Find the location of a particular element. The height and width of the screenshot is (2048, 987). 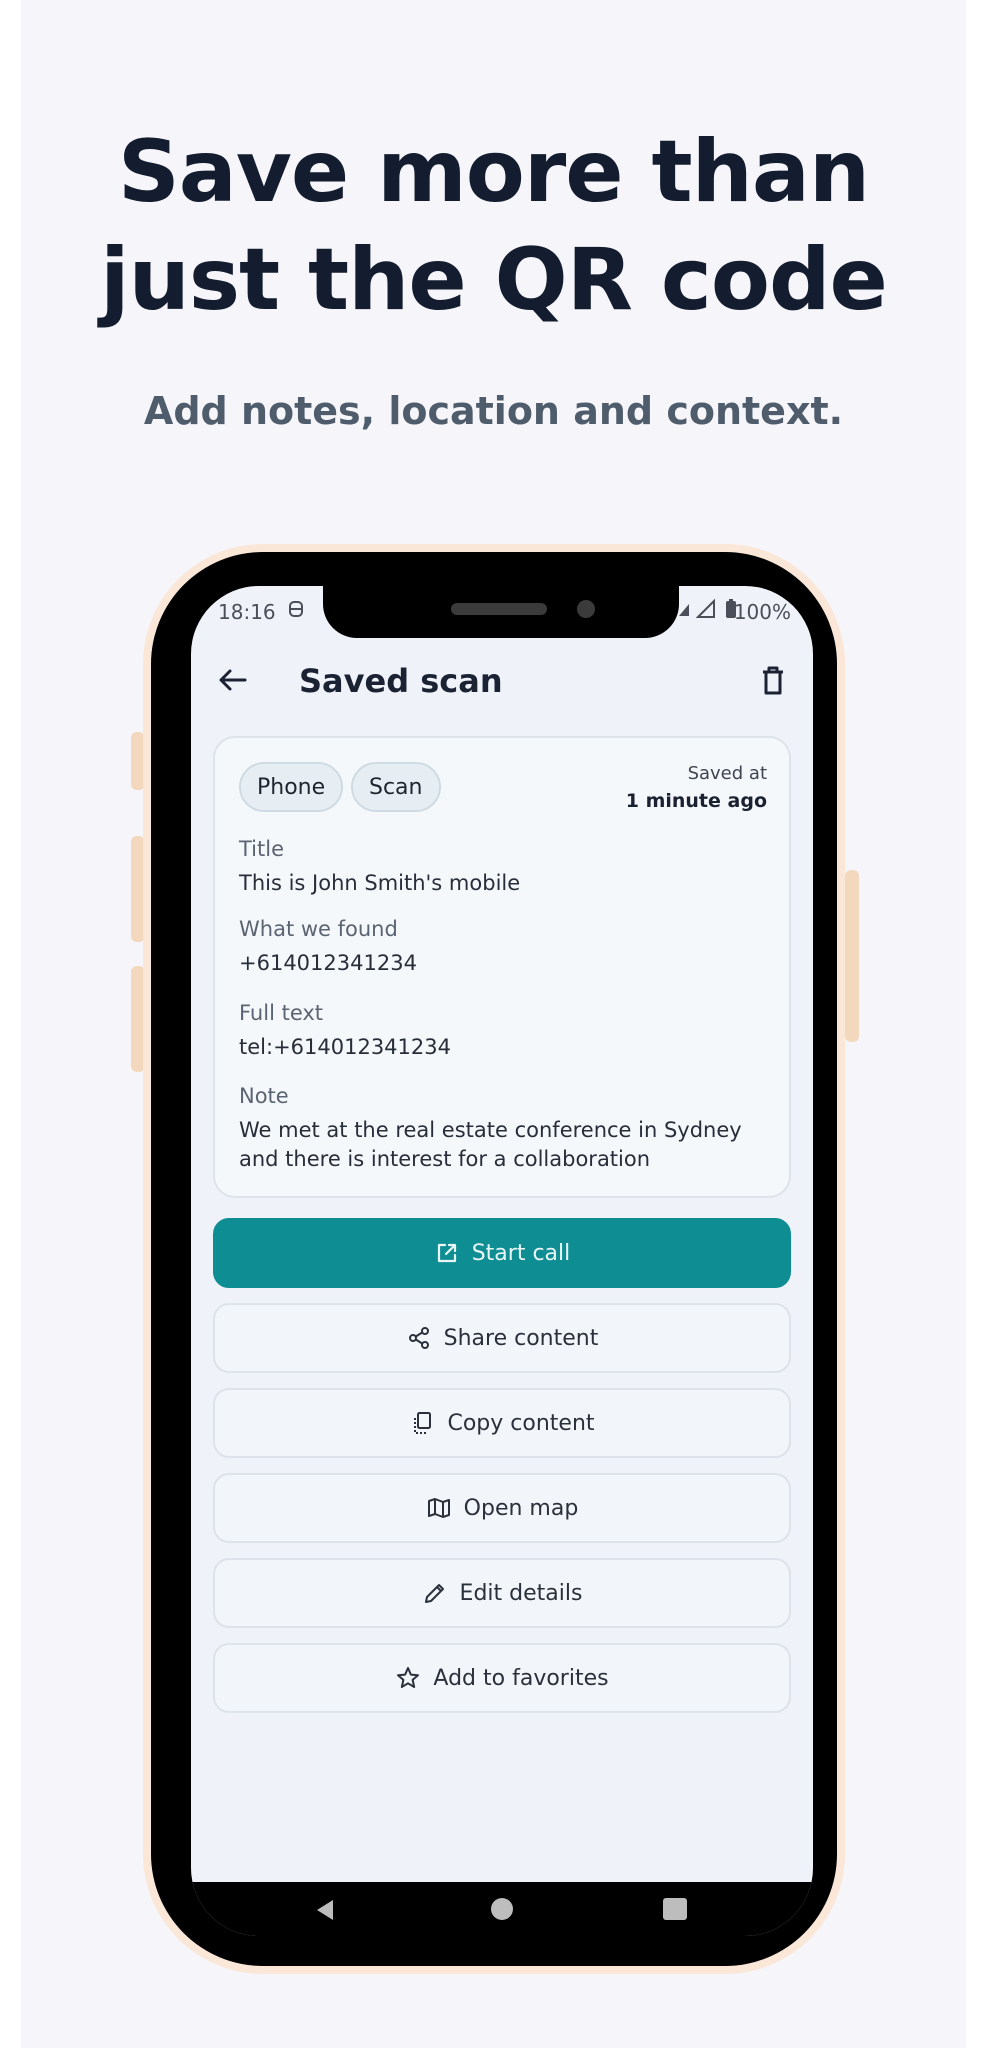

nav-recents-icon is located at coordinates (675, 1909).